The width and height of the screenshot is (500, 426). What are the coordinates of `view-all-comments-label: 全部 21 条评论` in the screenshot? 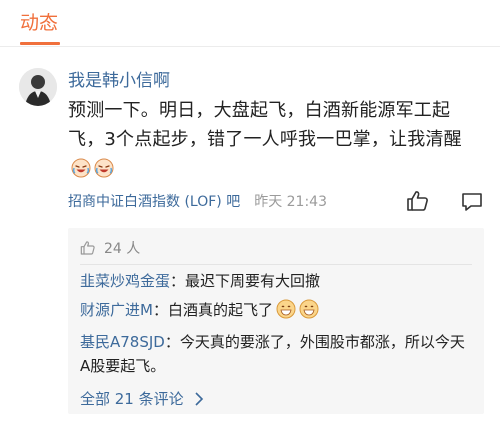 It's located at (132, 399).